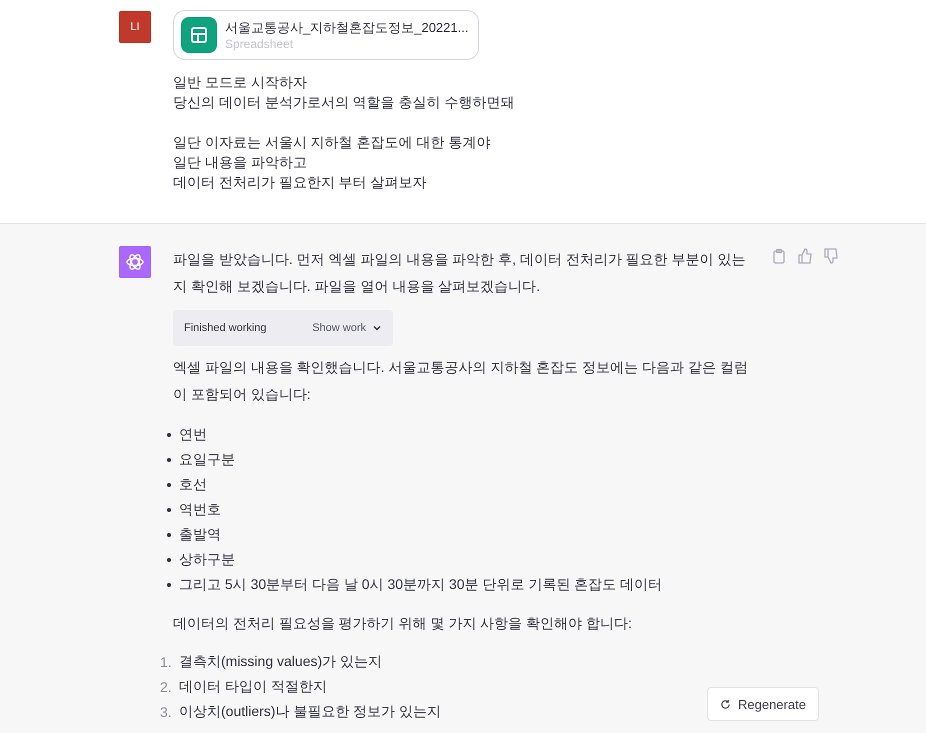 The image size is (926, 733). I want to click on message-line: 일단 내용을 파악하고, so click(240, 162).